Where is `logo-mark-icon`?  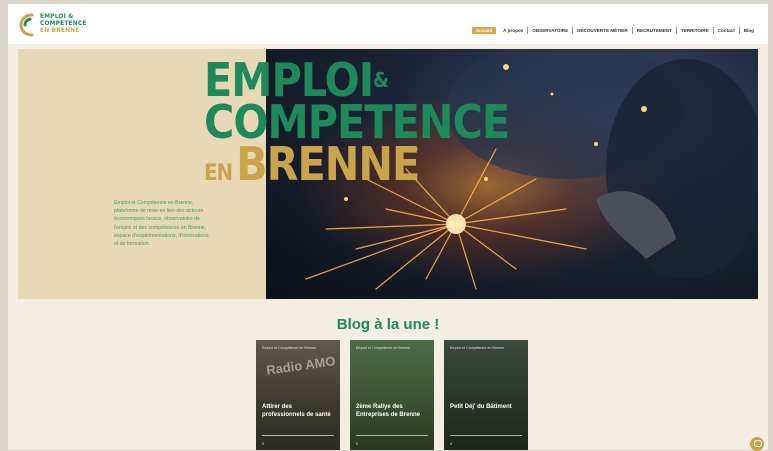
logo-mark-icon is located at coordinates (26, 25).